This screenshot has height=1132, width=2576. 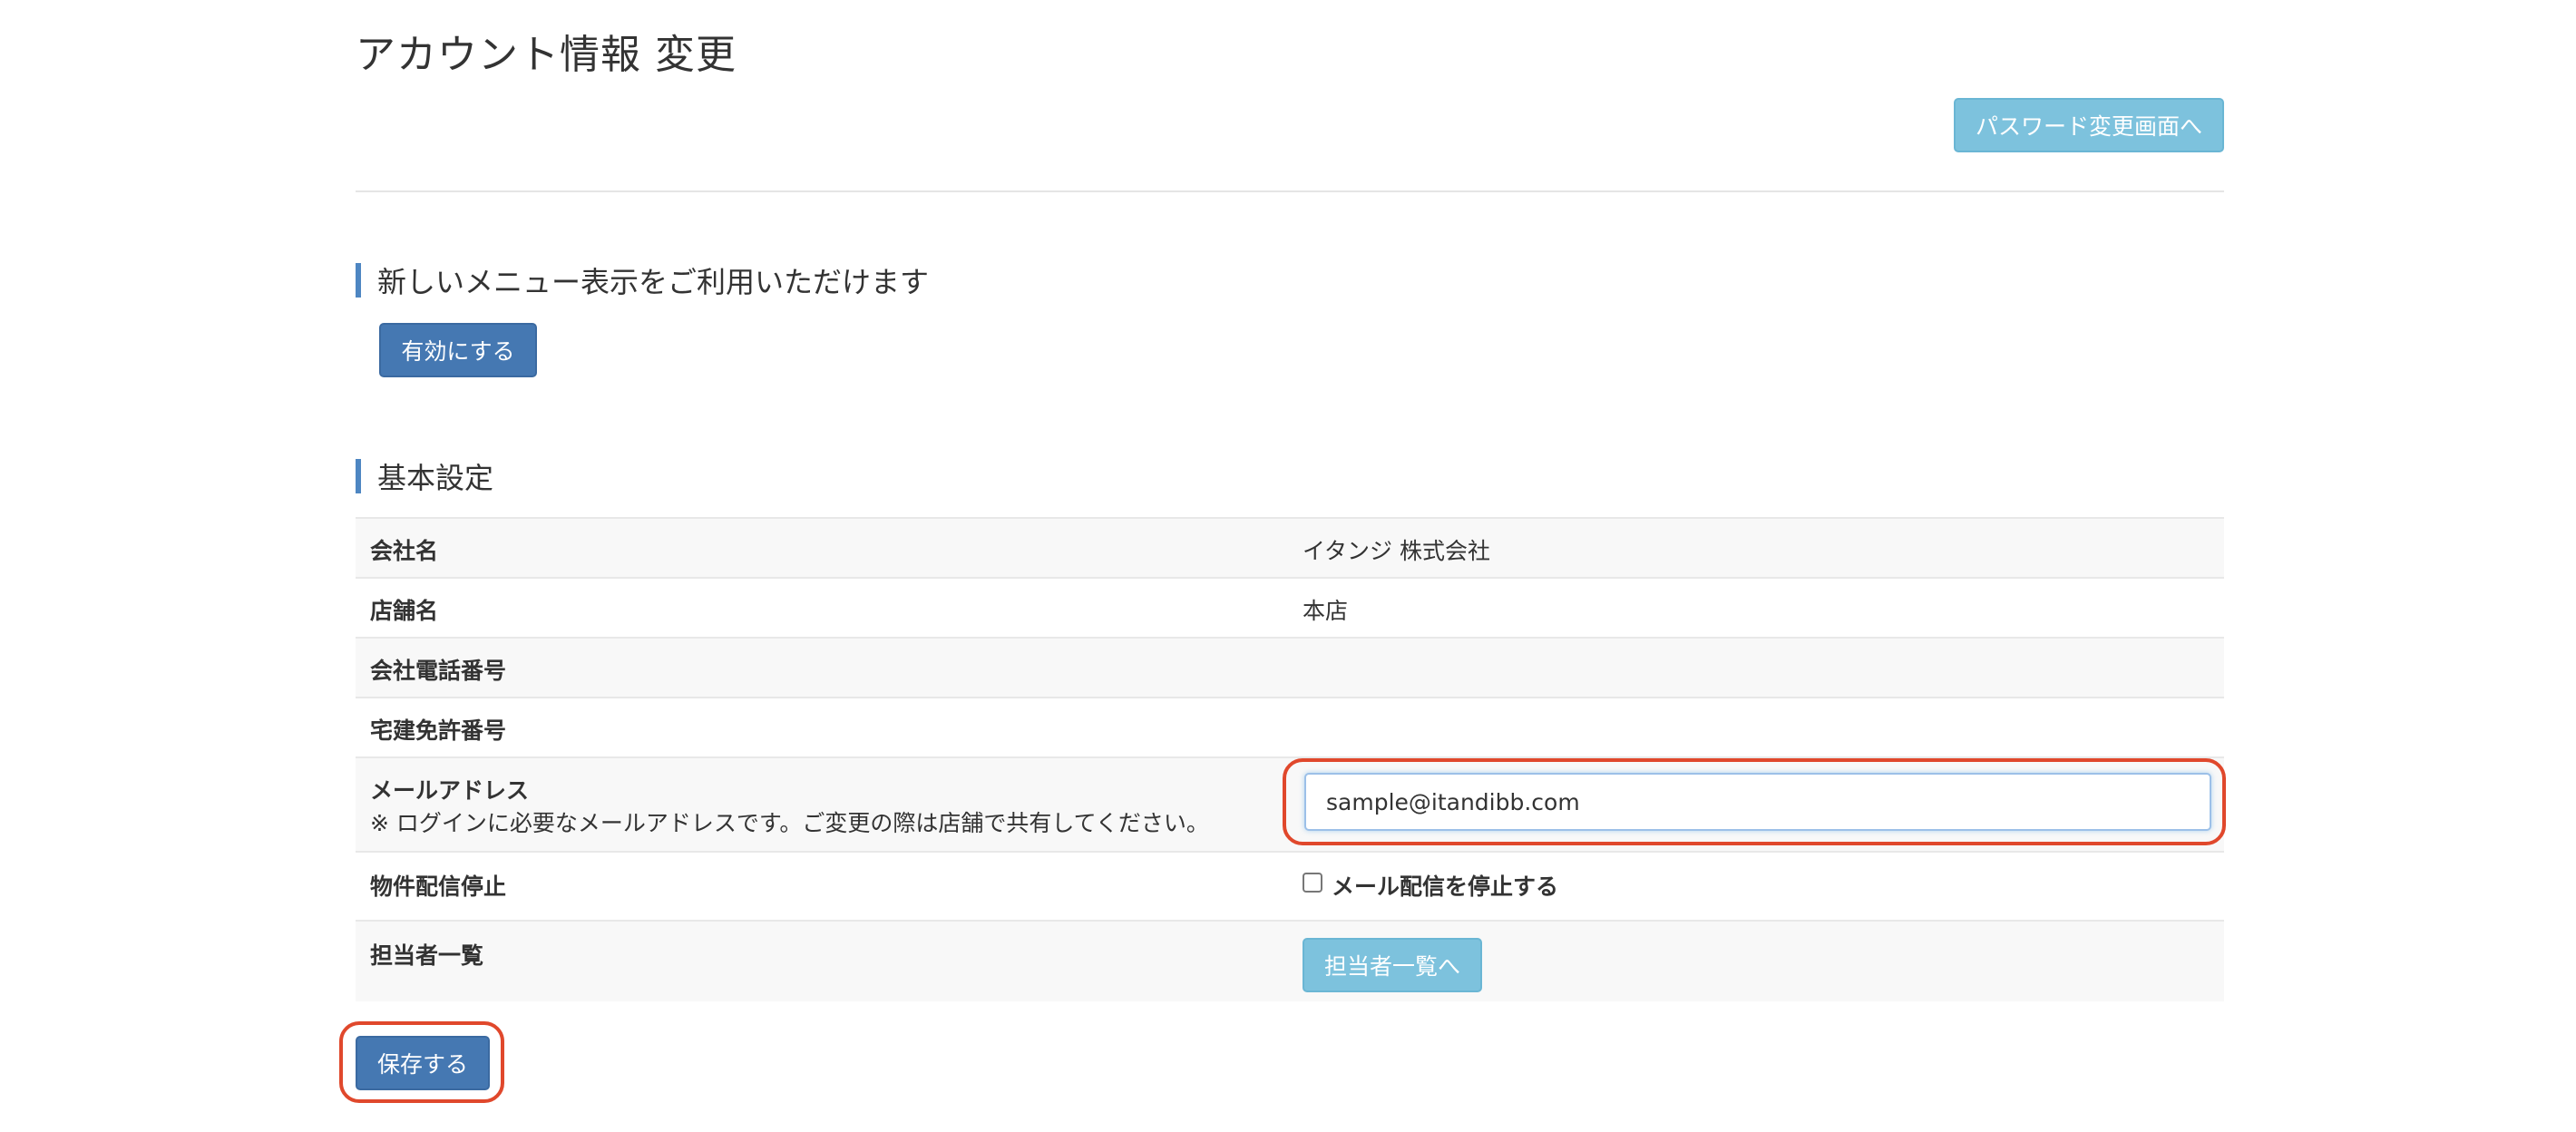 What do you see at coordinates (1290, 727) in the screenshot?
I see `row-license-number: 宅建免許番号` at bounding box center [1290, 727].